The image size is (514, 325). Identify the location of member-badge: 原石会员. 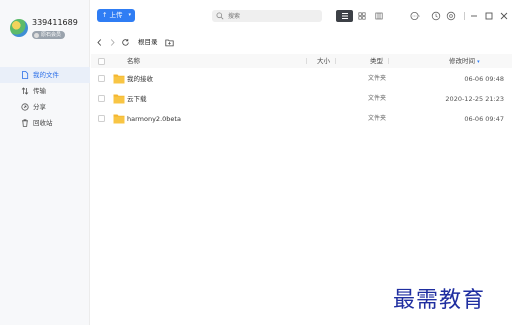
(49, 35).